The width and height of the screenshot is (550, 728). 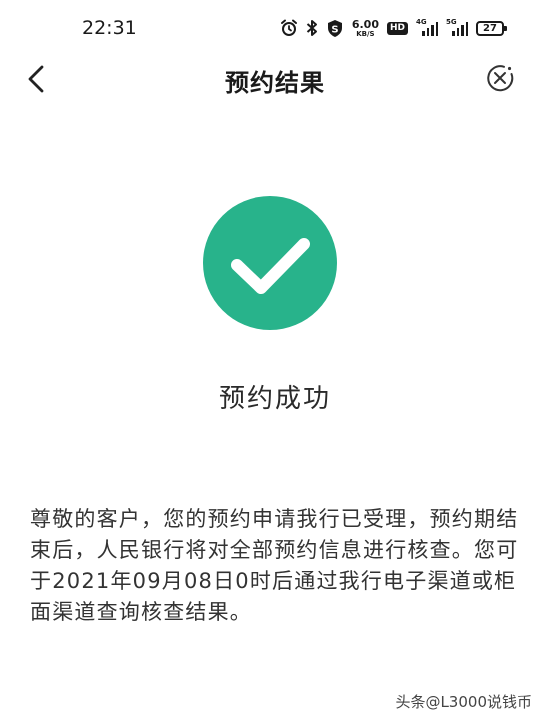 What do you see at coordinates (312, 28) in the screenshot?
I see `bluetooth-icon` at bounding box center [312, 28].